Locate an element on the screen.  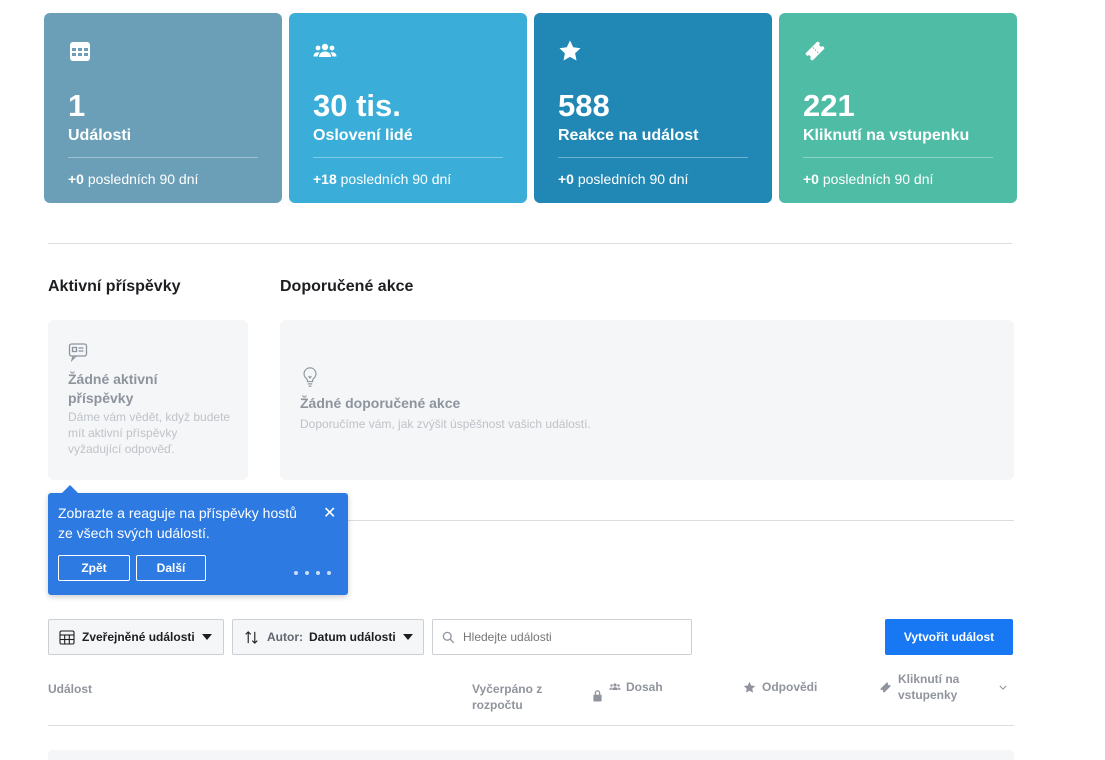
sort-value: Datum události is located at coordinates (352, 637).